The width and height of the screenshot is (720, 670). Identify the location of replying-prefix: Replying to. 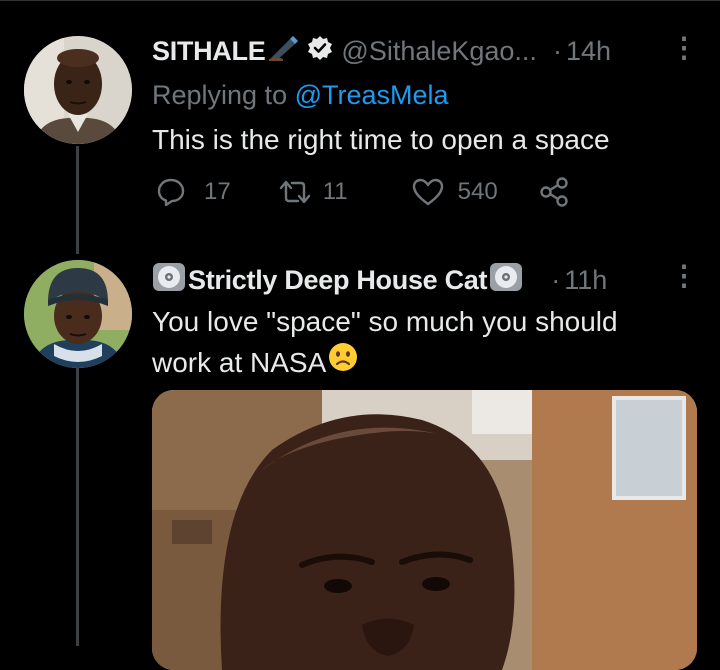
(223, 95).